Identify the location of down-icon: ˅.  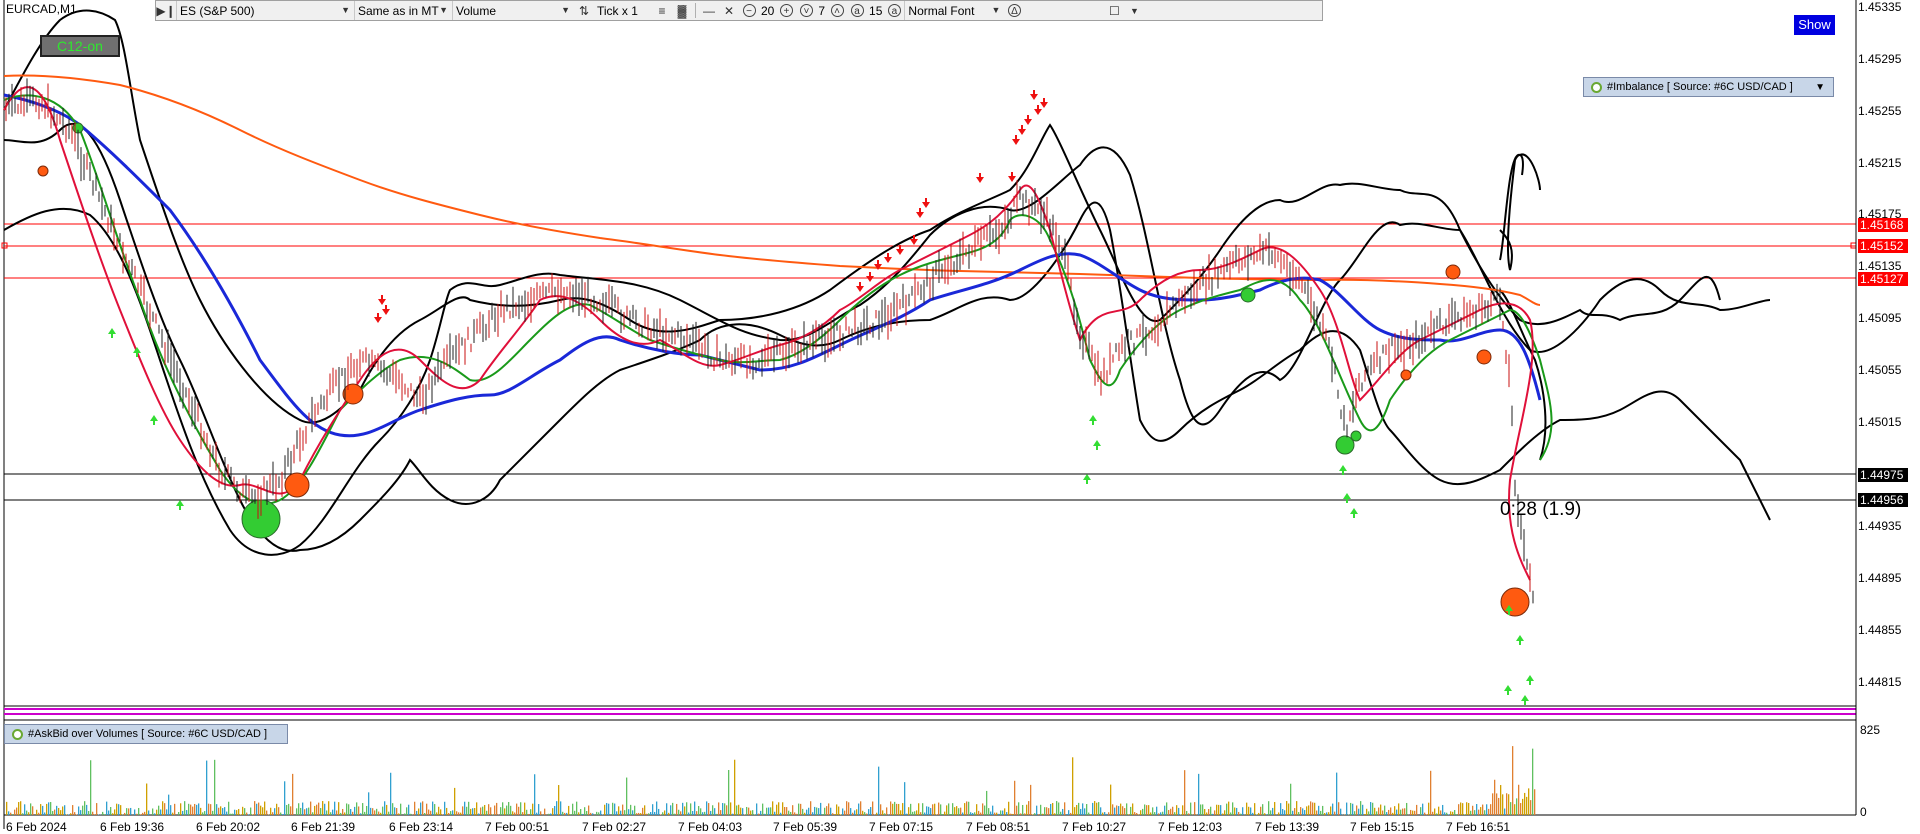
(806, 10).